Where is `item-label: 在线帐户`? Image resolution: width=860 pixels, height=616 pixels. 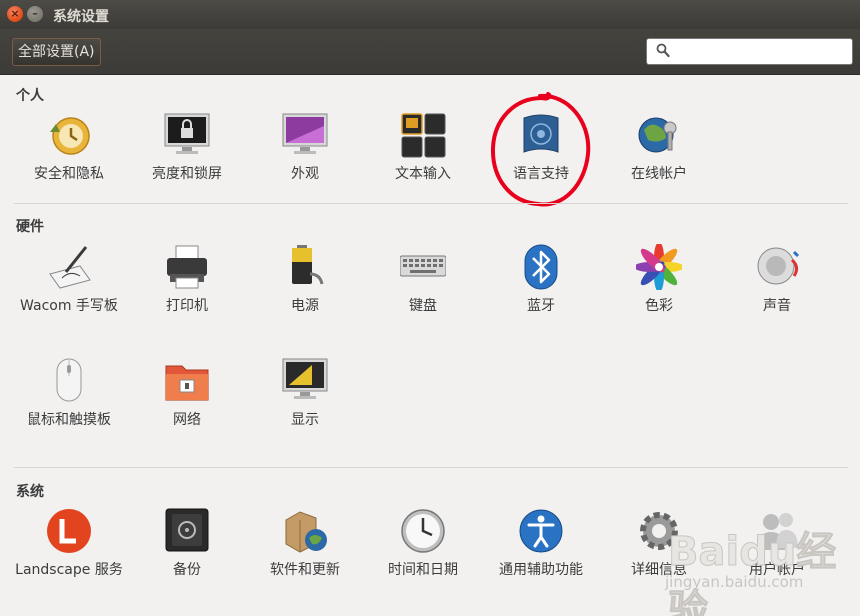
item-label: 在线帐户 is located at coordinates (659, 174).